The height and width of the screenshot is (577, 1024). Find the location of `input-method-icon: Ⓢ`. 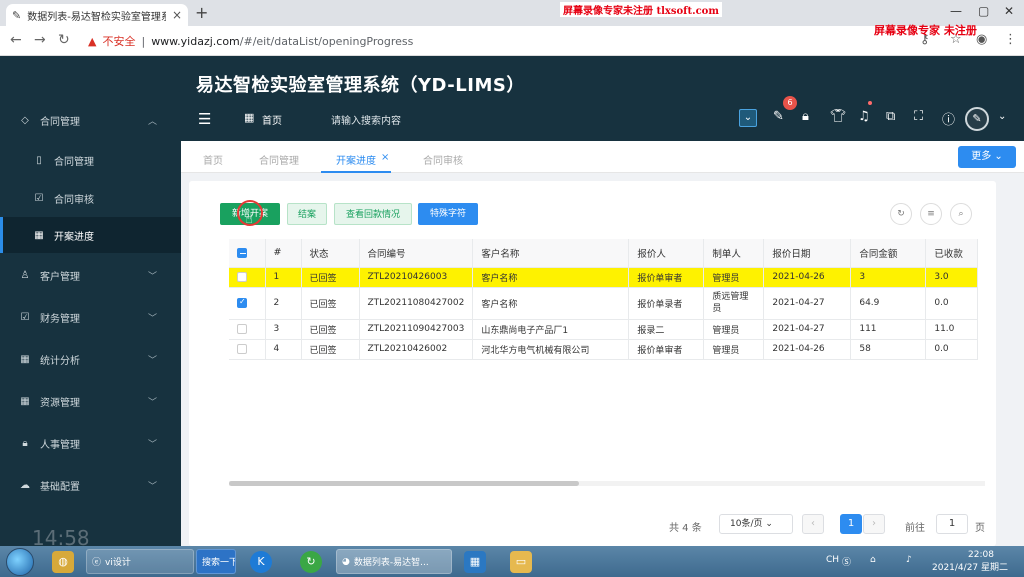

input-method-icon: Ⓢ is located at coordinates (846, 561).